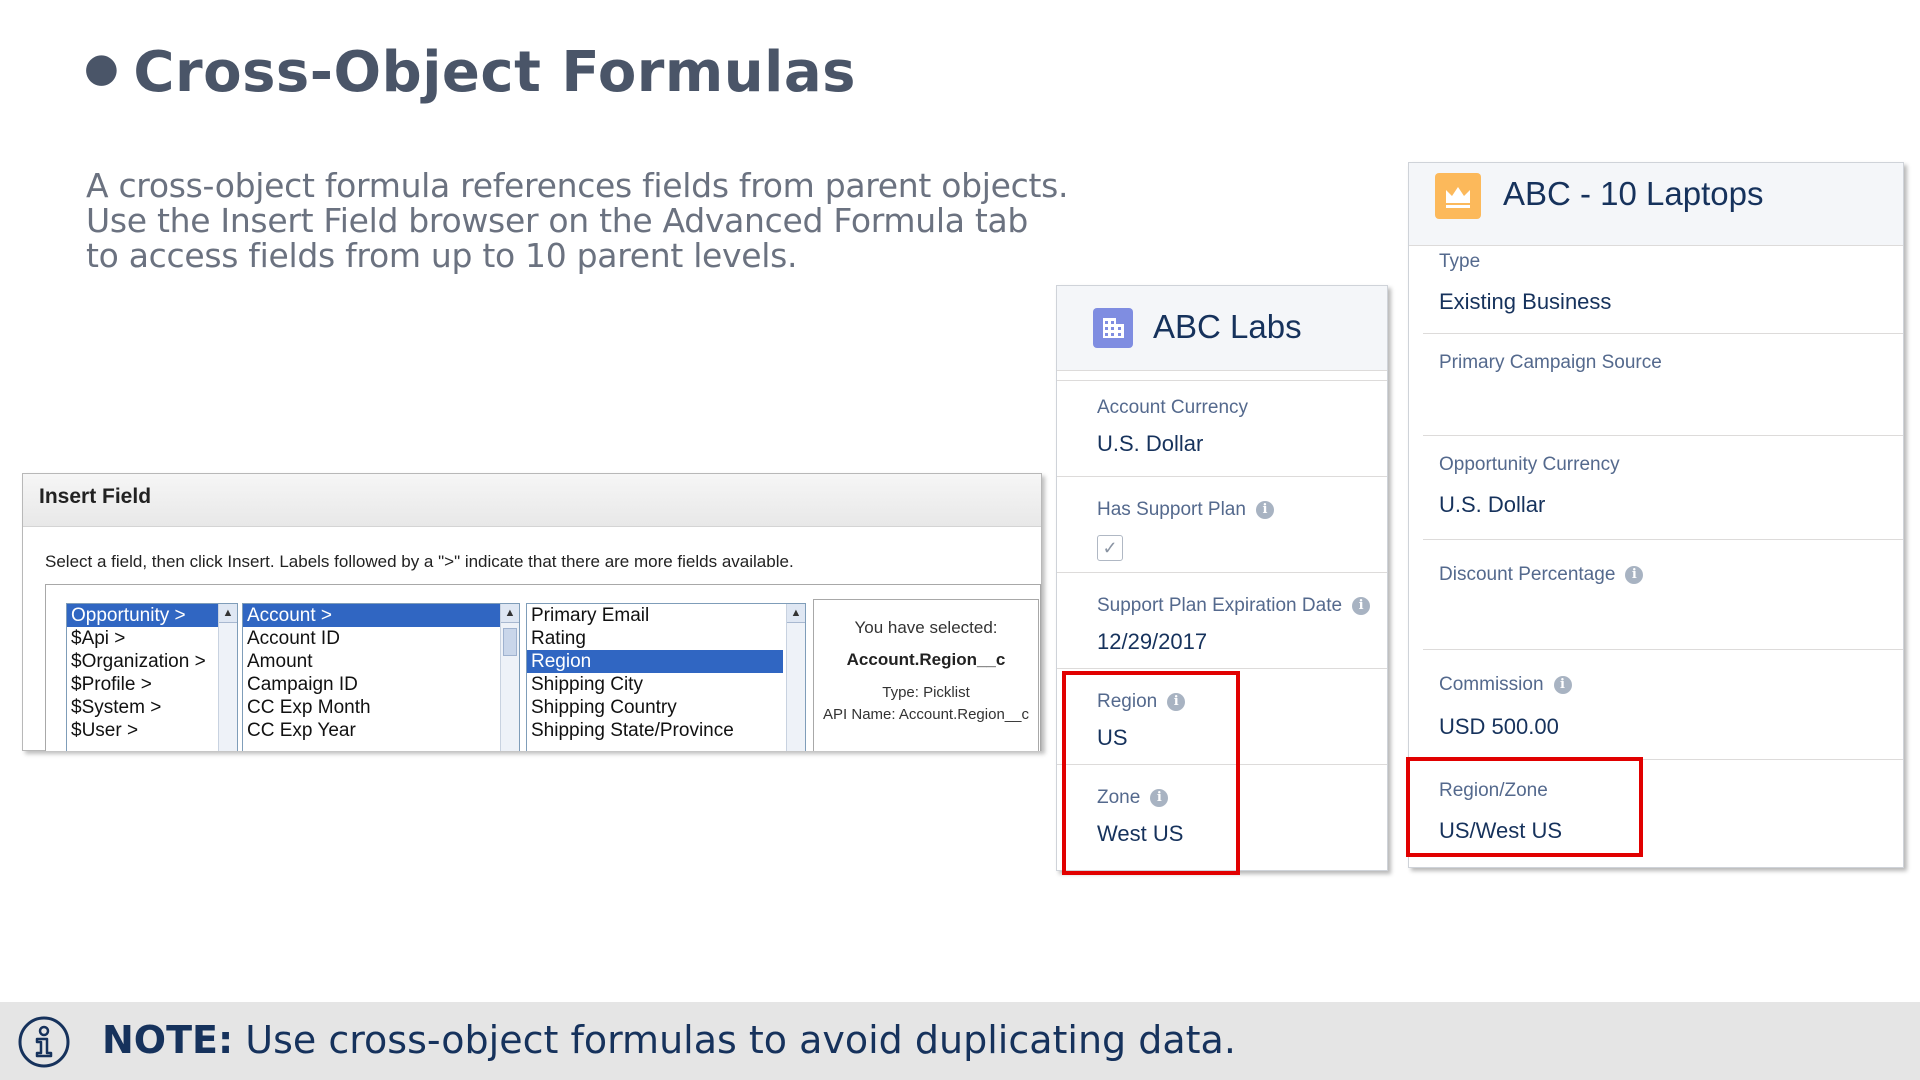  I want to click on field-label: Support Plan Expiration Date, so click(1220, 605).